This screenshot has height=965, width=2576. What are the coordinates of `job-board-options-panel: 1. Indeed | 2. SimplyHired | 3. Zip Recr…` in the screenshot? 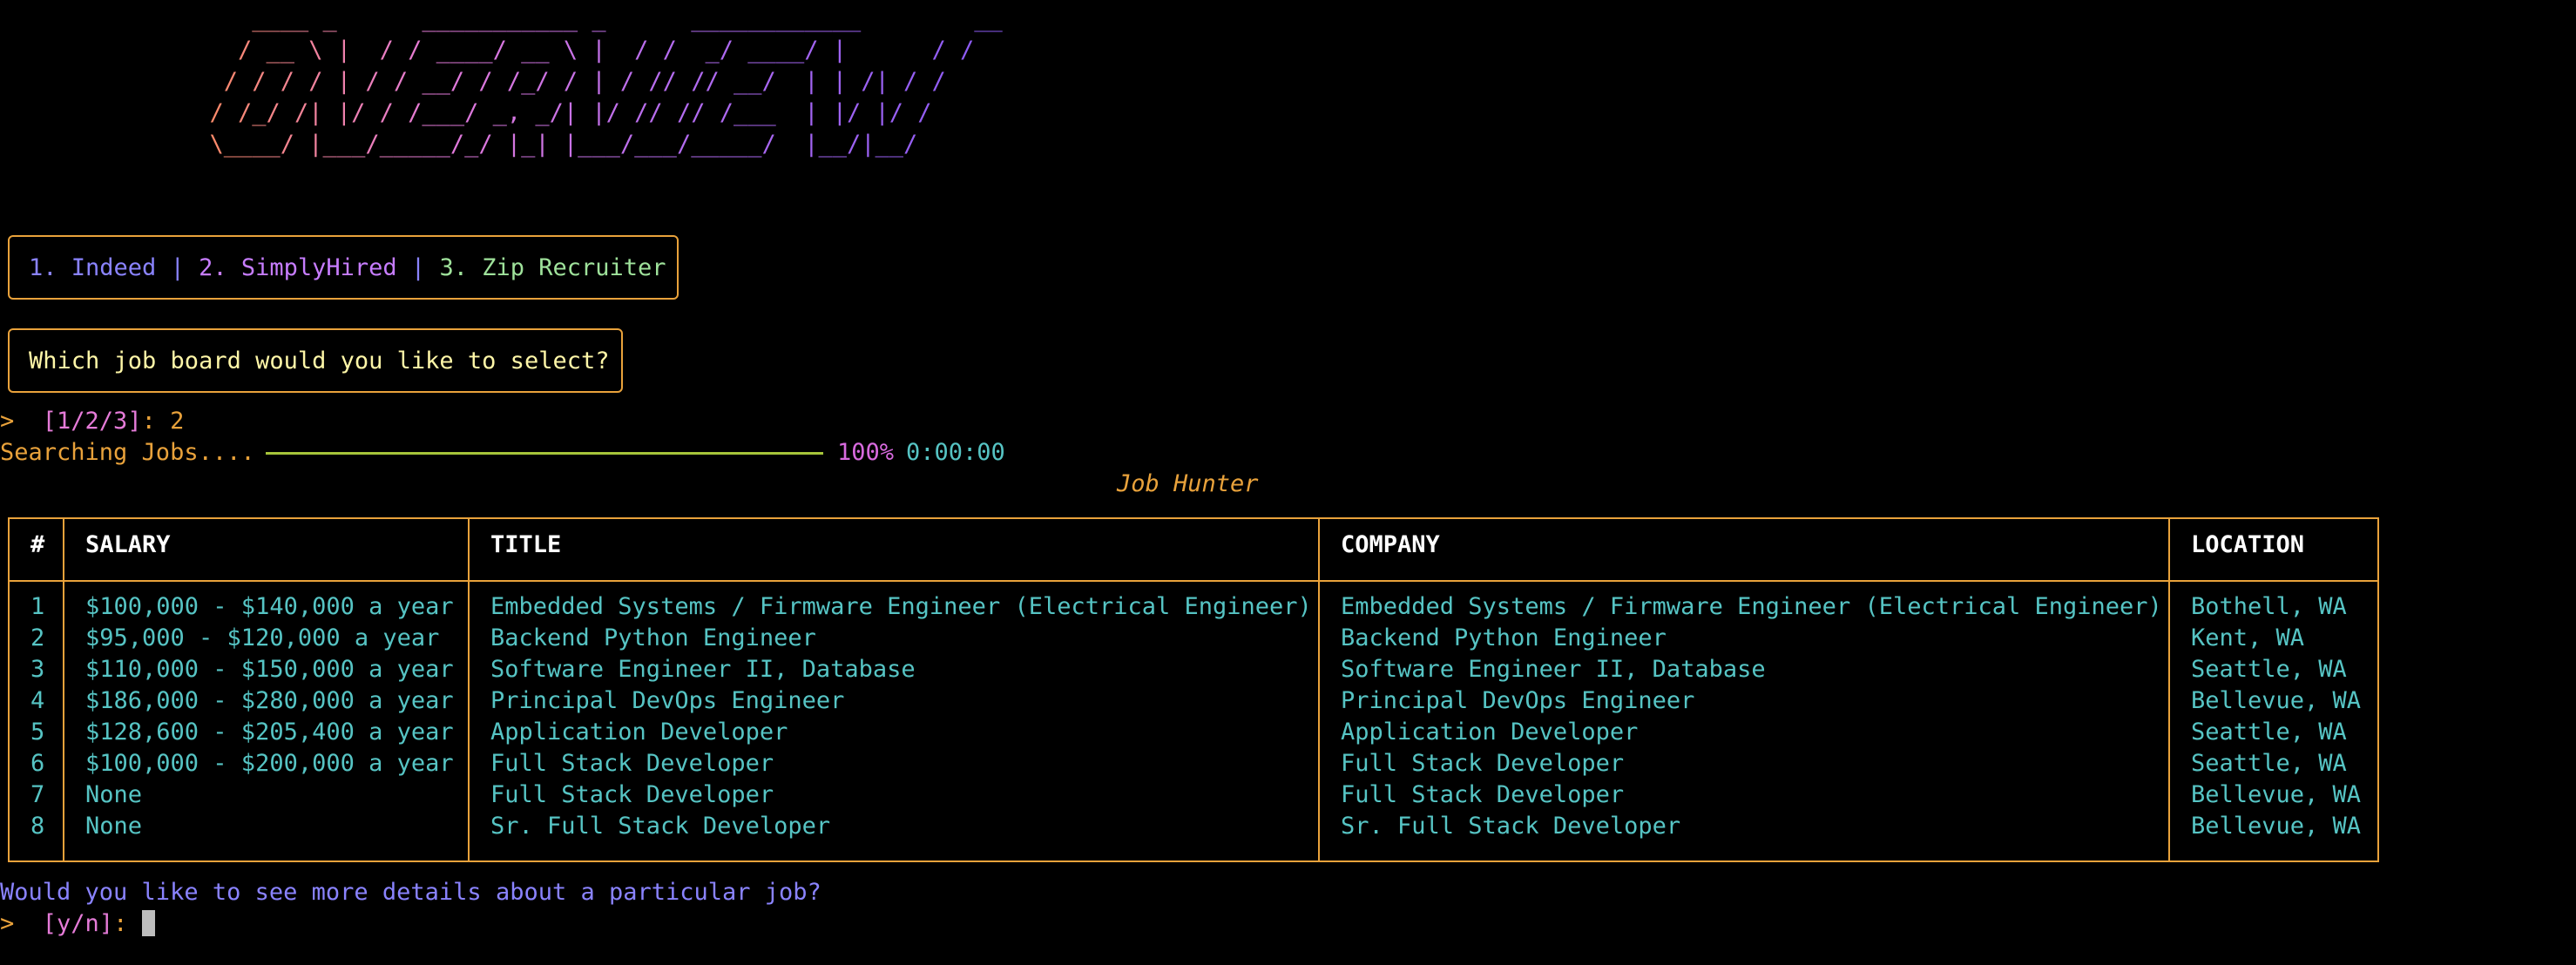 It's located at (343, 268).